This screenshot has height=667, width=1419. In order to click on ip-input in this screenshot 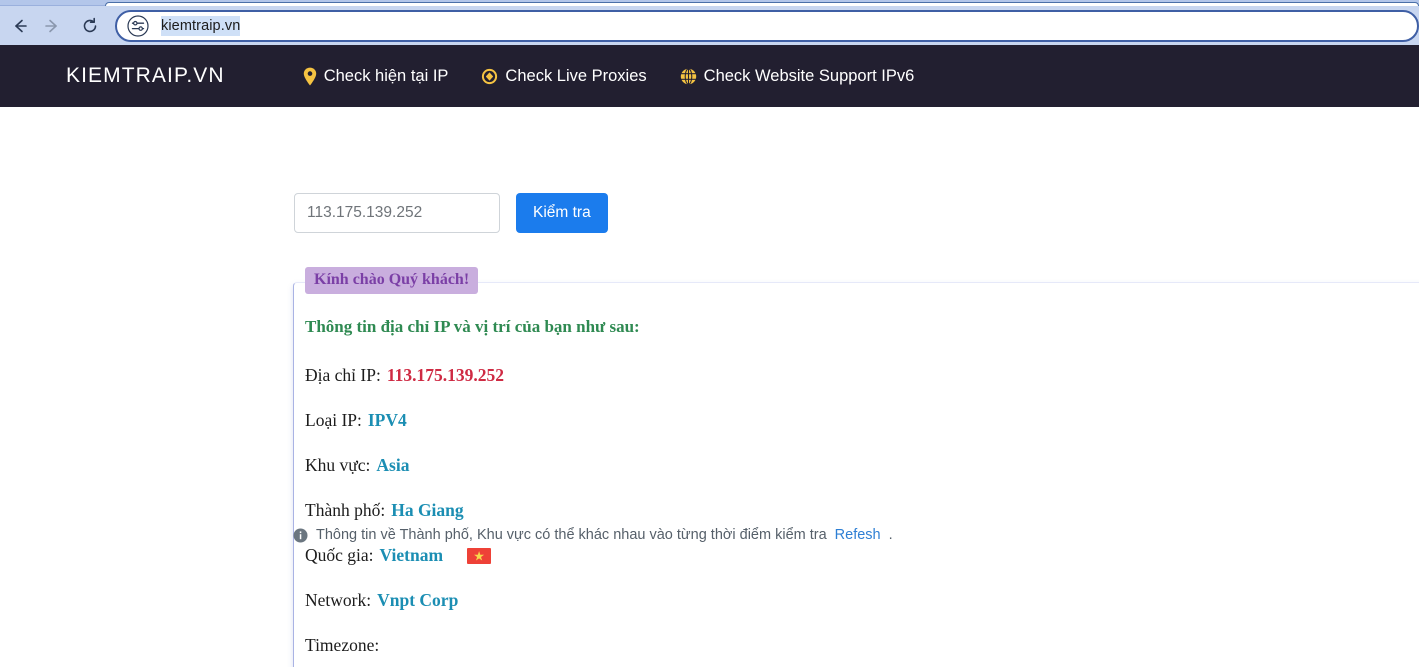, I will do `click(397, 213)`.